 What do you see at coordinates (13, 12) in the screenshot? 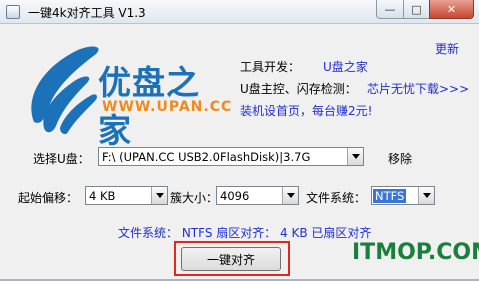
I see `app-icon` at bounding box center [13, 12].